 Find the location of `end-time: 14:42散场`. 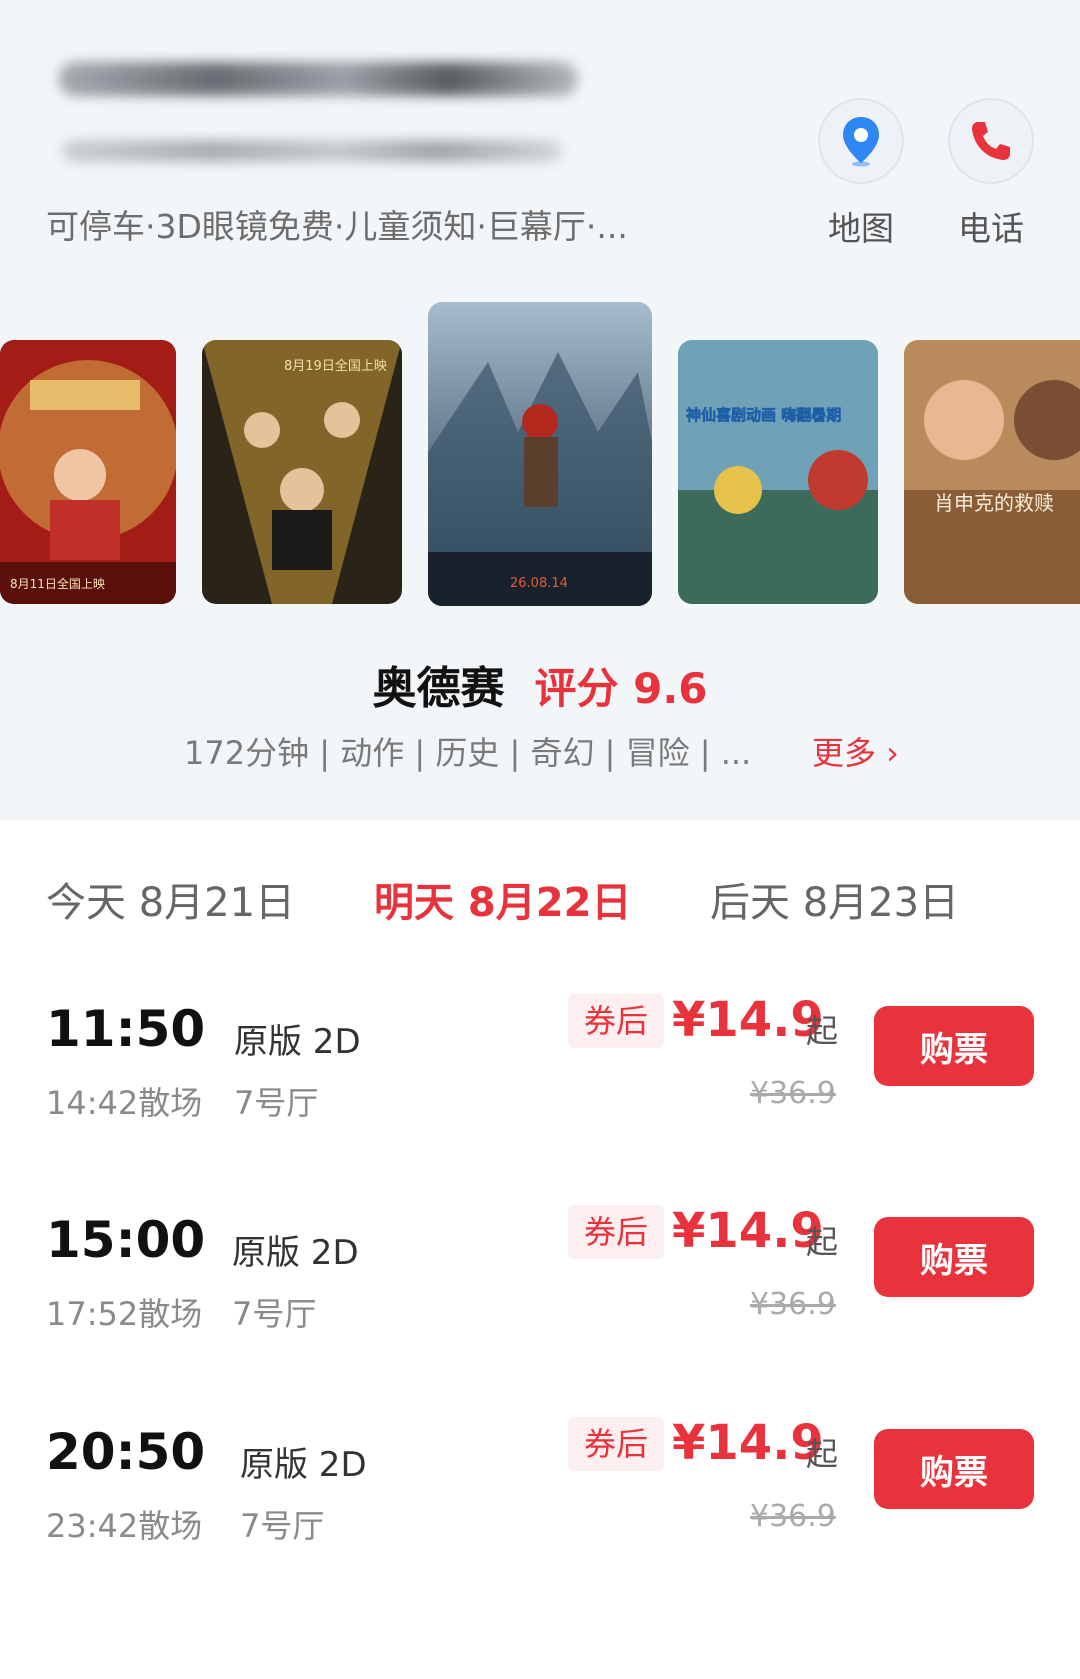

end-time: 14:42散场 is located at coordinates (124, 1103).